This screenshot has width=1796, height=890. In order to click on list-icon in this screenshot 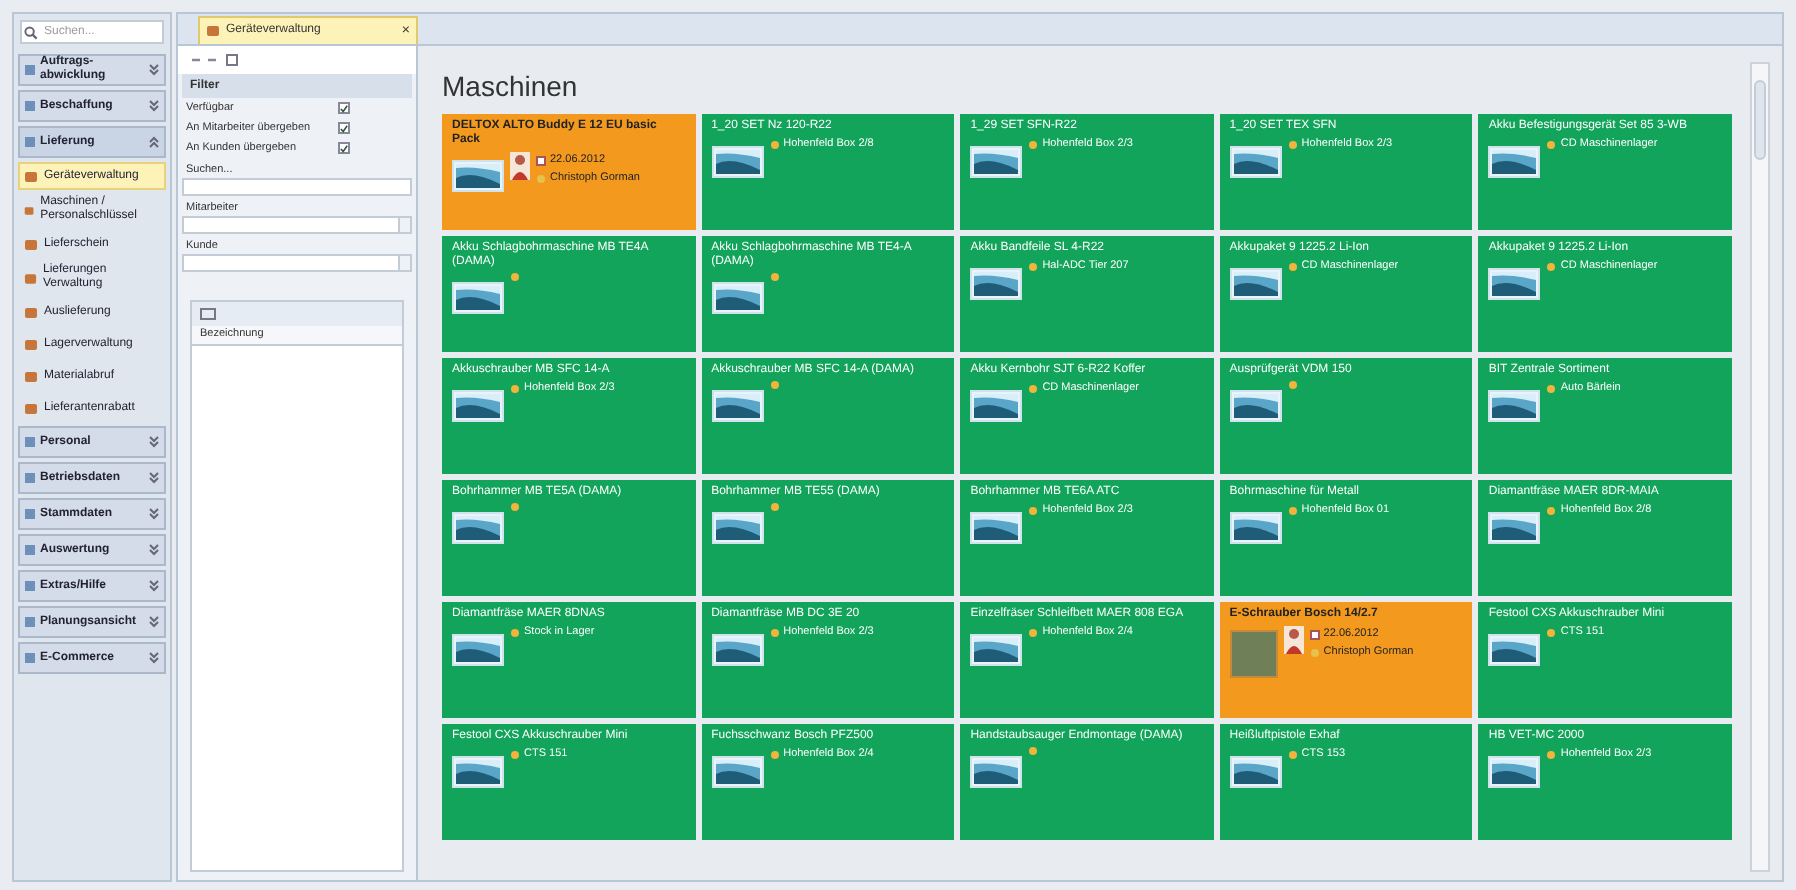, I will do `click(208, 314)`.